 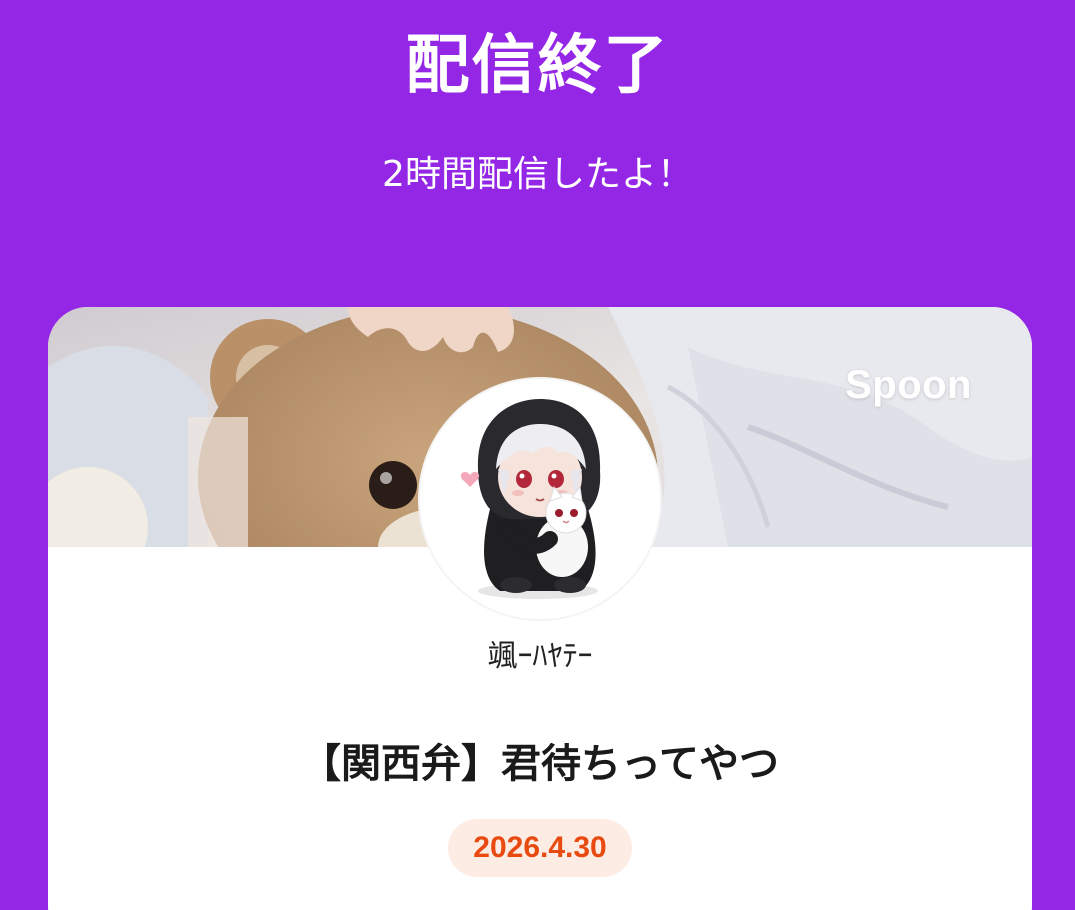 What do you see at coordinates (540, 848) in the screenshot?
I see `date-badge: 2026.4.30` at bounding box center [540, 848].